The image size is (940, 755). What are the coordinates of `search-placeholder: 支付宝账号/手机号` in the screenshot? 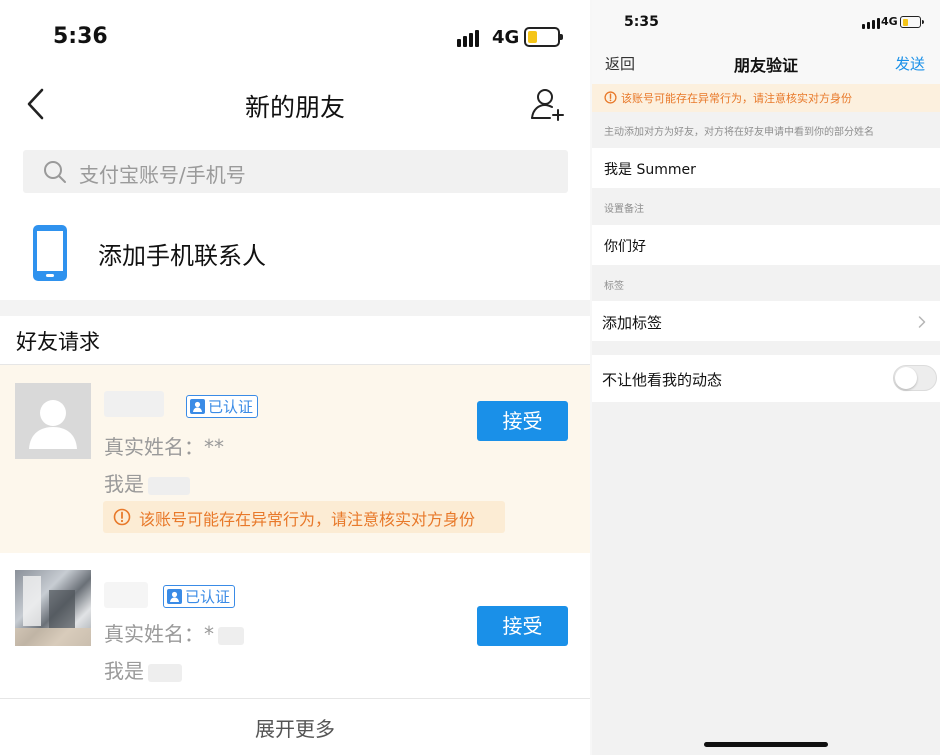 It's located at (162, 175).